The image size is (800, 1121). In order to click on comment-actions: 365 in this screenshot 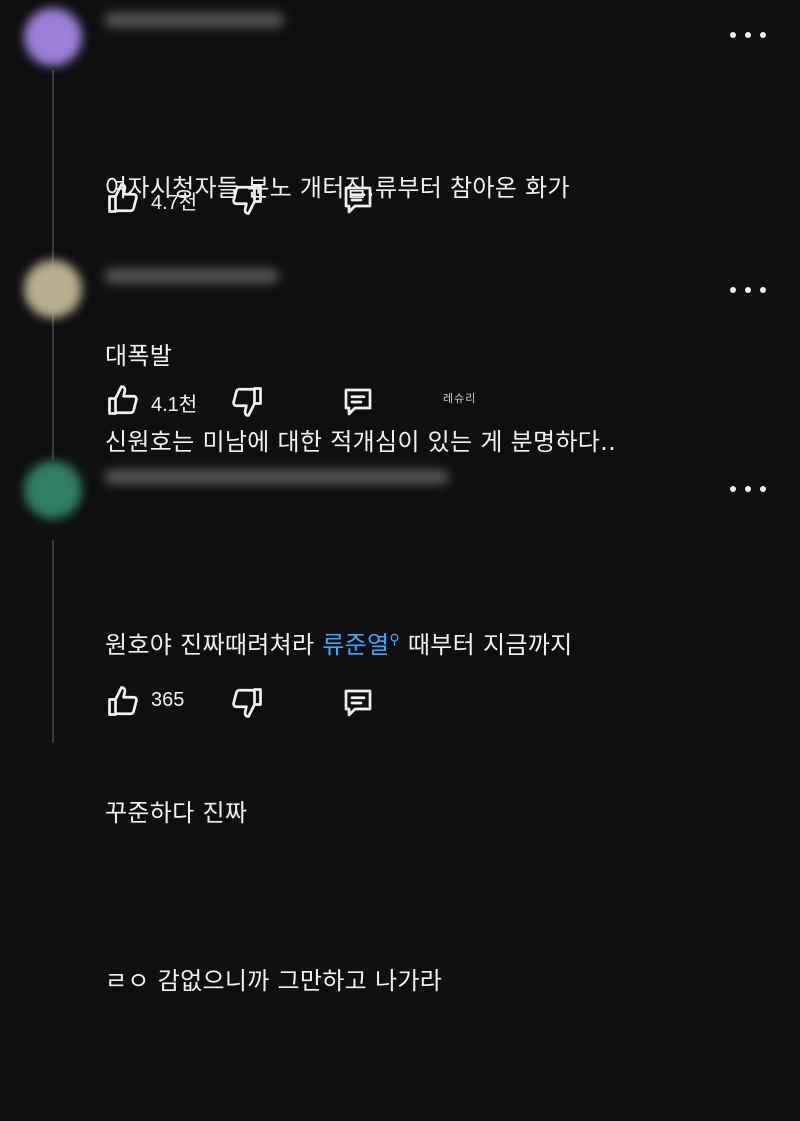, I will do `click(255, 703)`.